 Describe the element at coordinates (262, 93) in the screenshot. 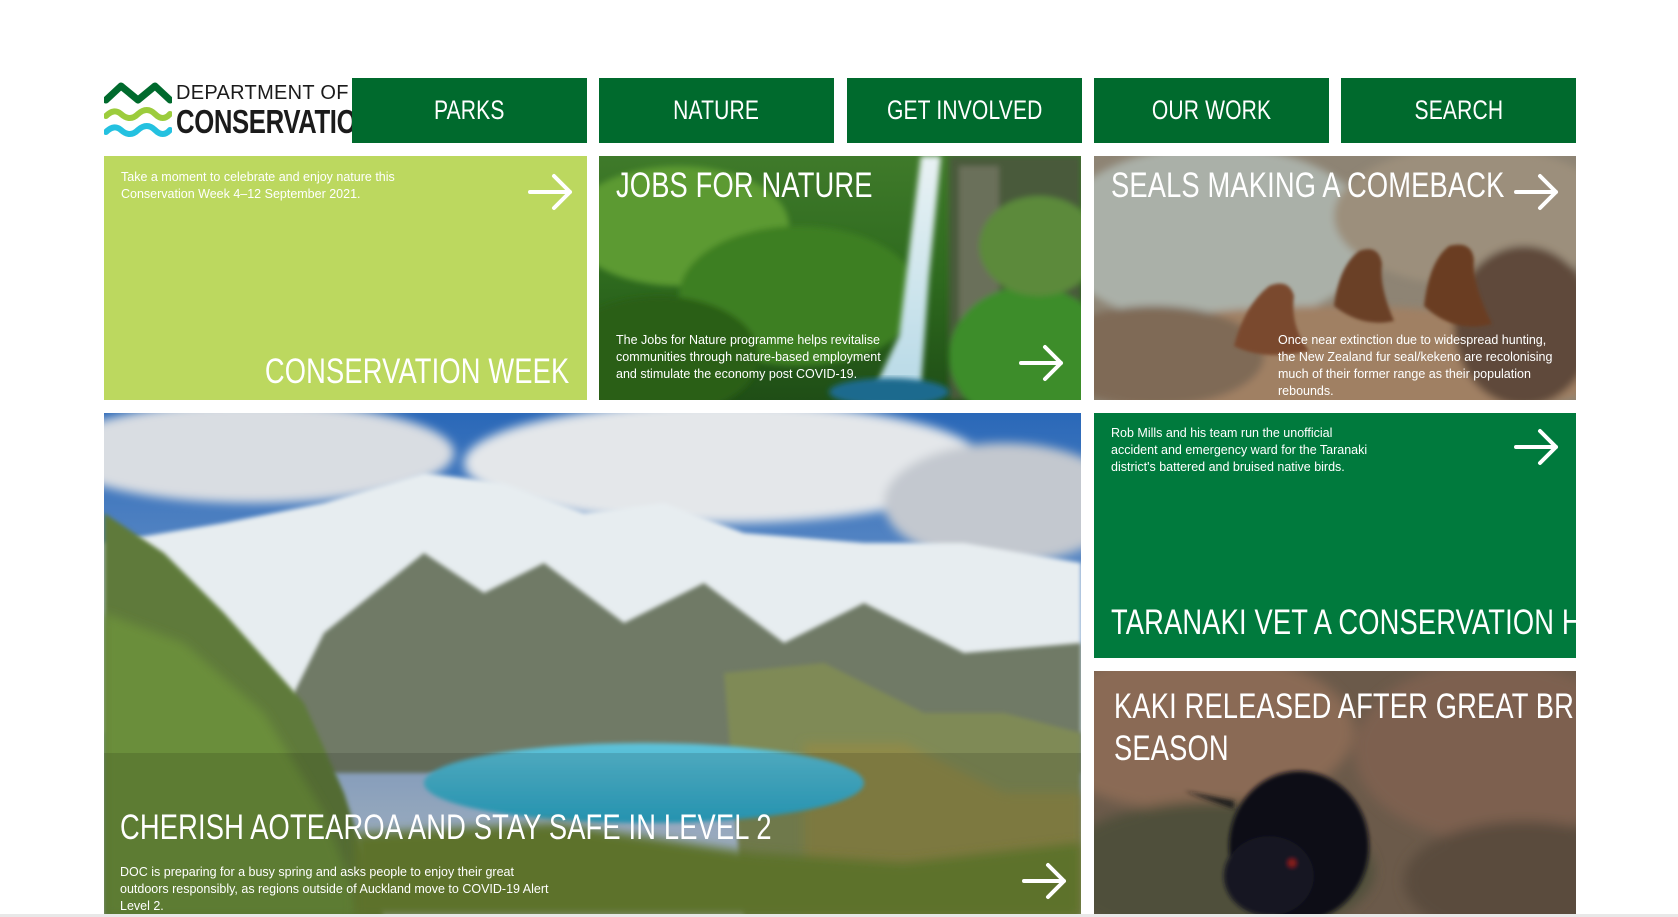

I see `logo-text-line1: DEPARTMENT OF` at that location.